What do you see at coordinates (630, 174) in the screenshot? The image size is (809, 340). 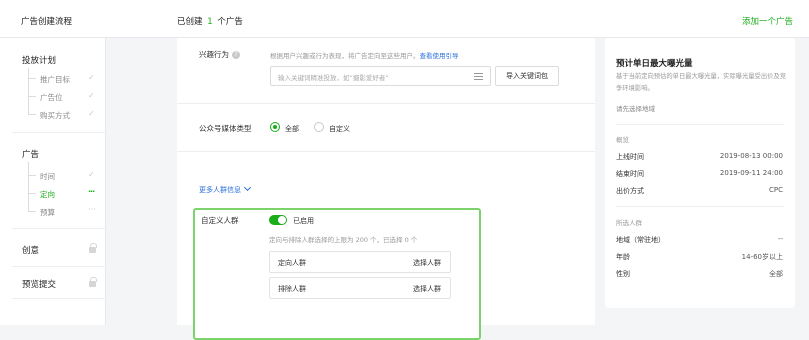 I see `overview-key: 结束时间` at bounding box center [630, 174].